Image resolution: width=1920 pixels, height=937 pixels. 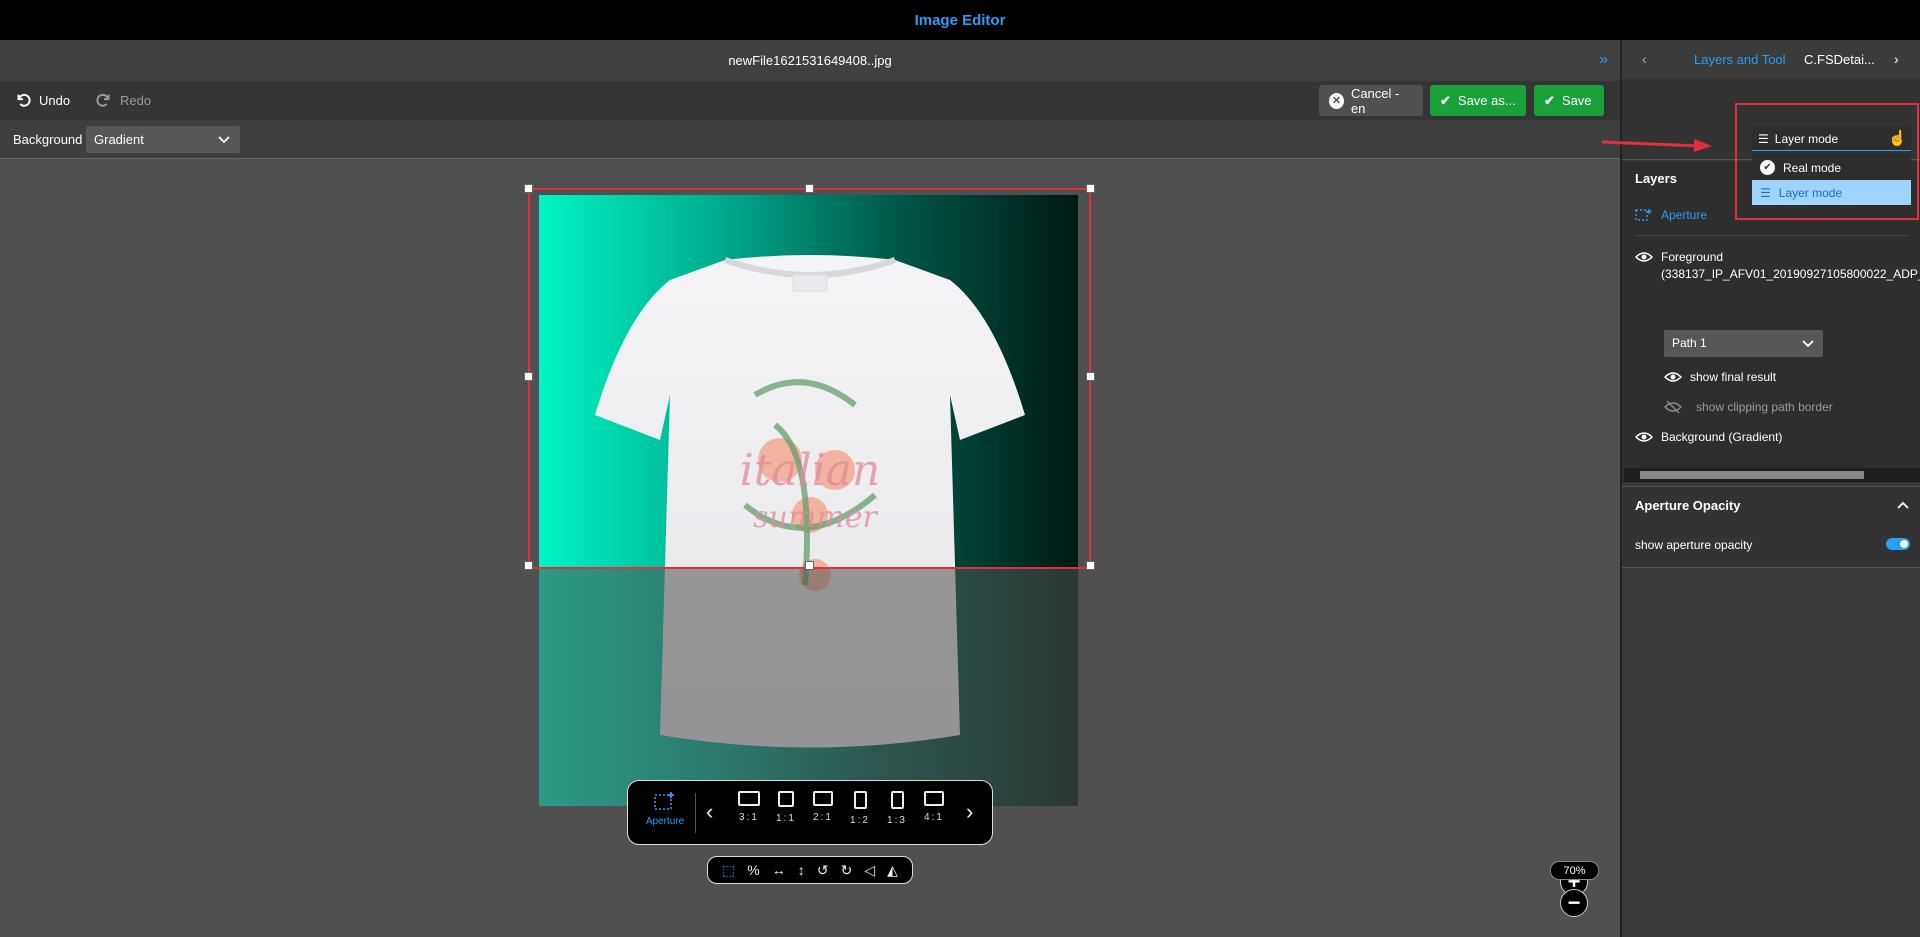 What do you see at coordinates (786, 807) in the screenshot?
I see `ratio-1-1-button: 1:1` at bounding box center [786, 807].